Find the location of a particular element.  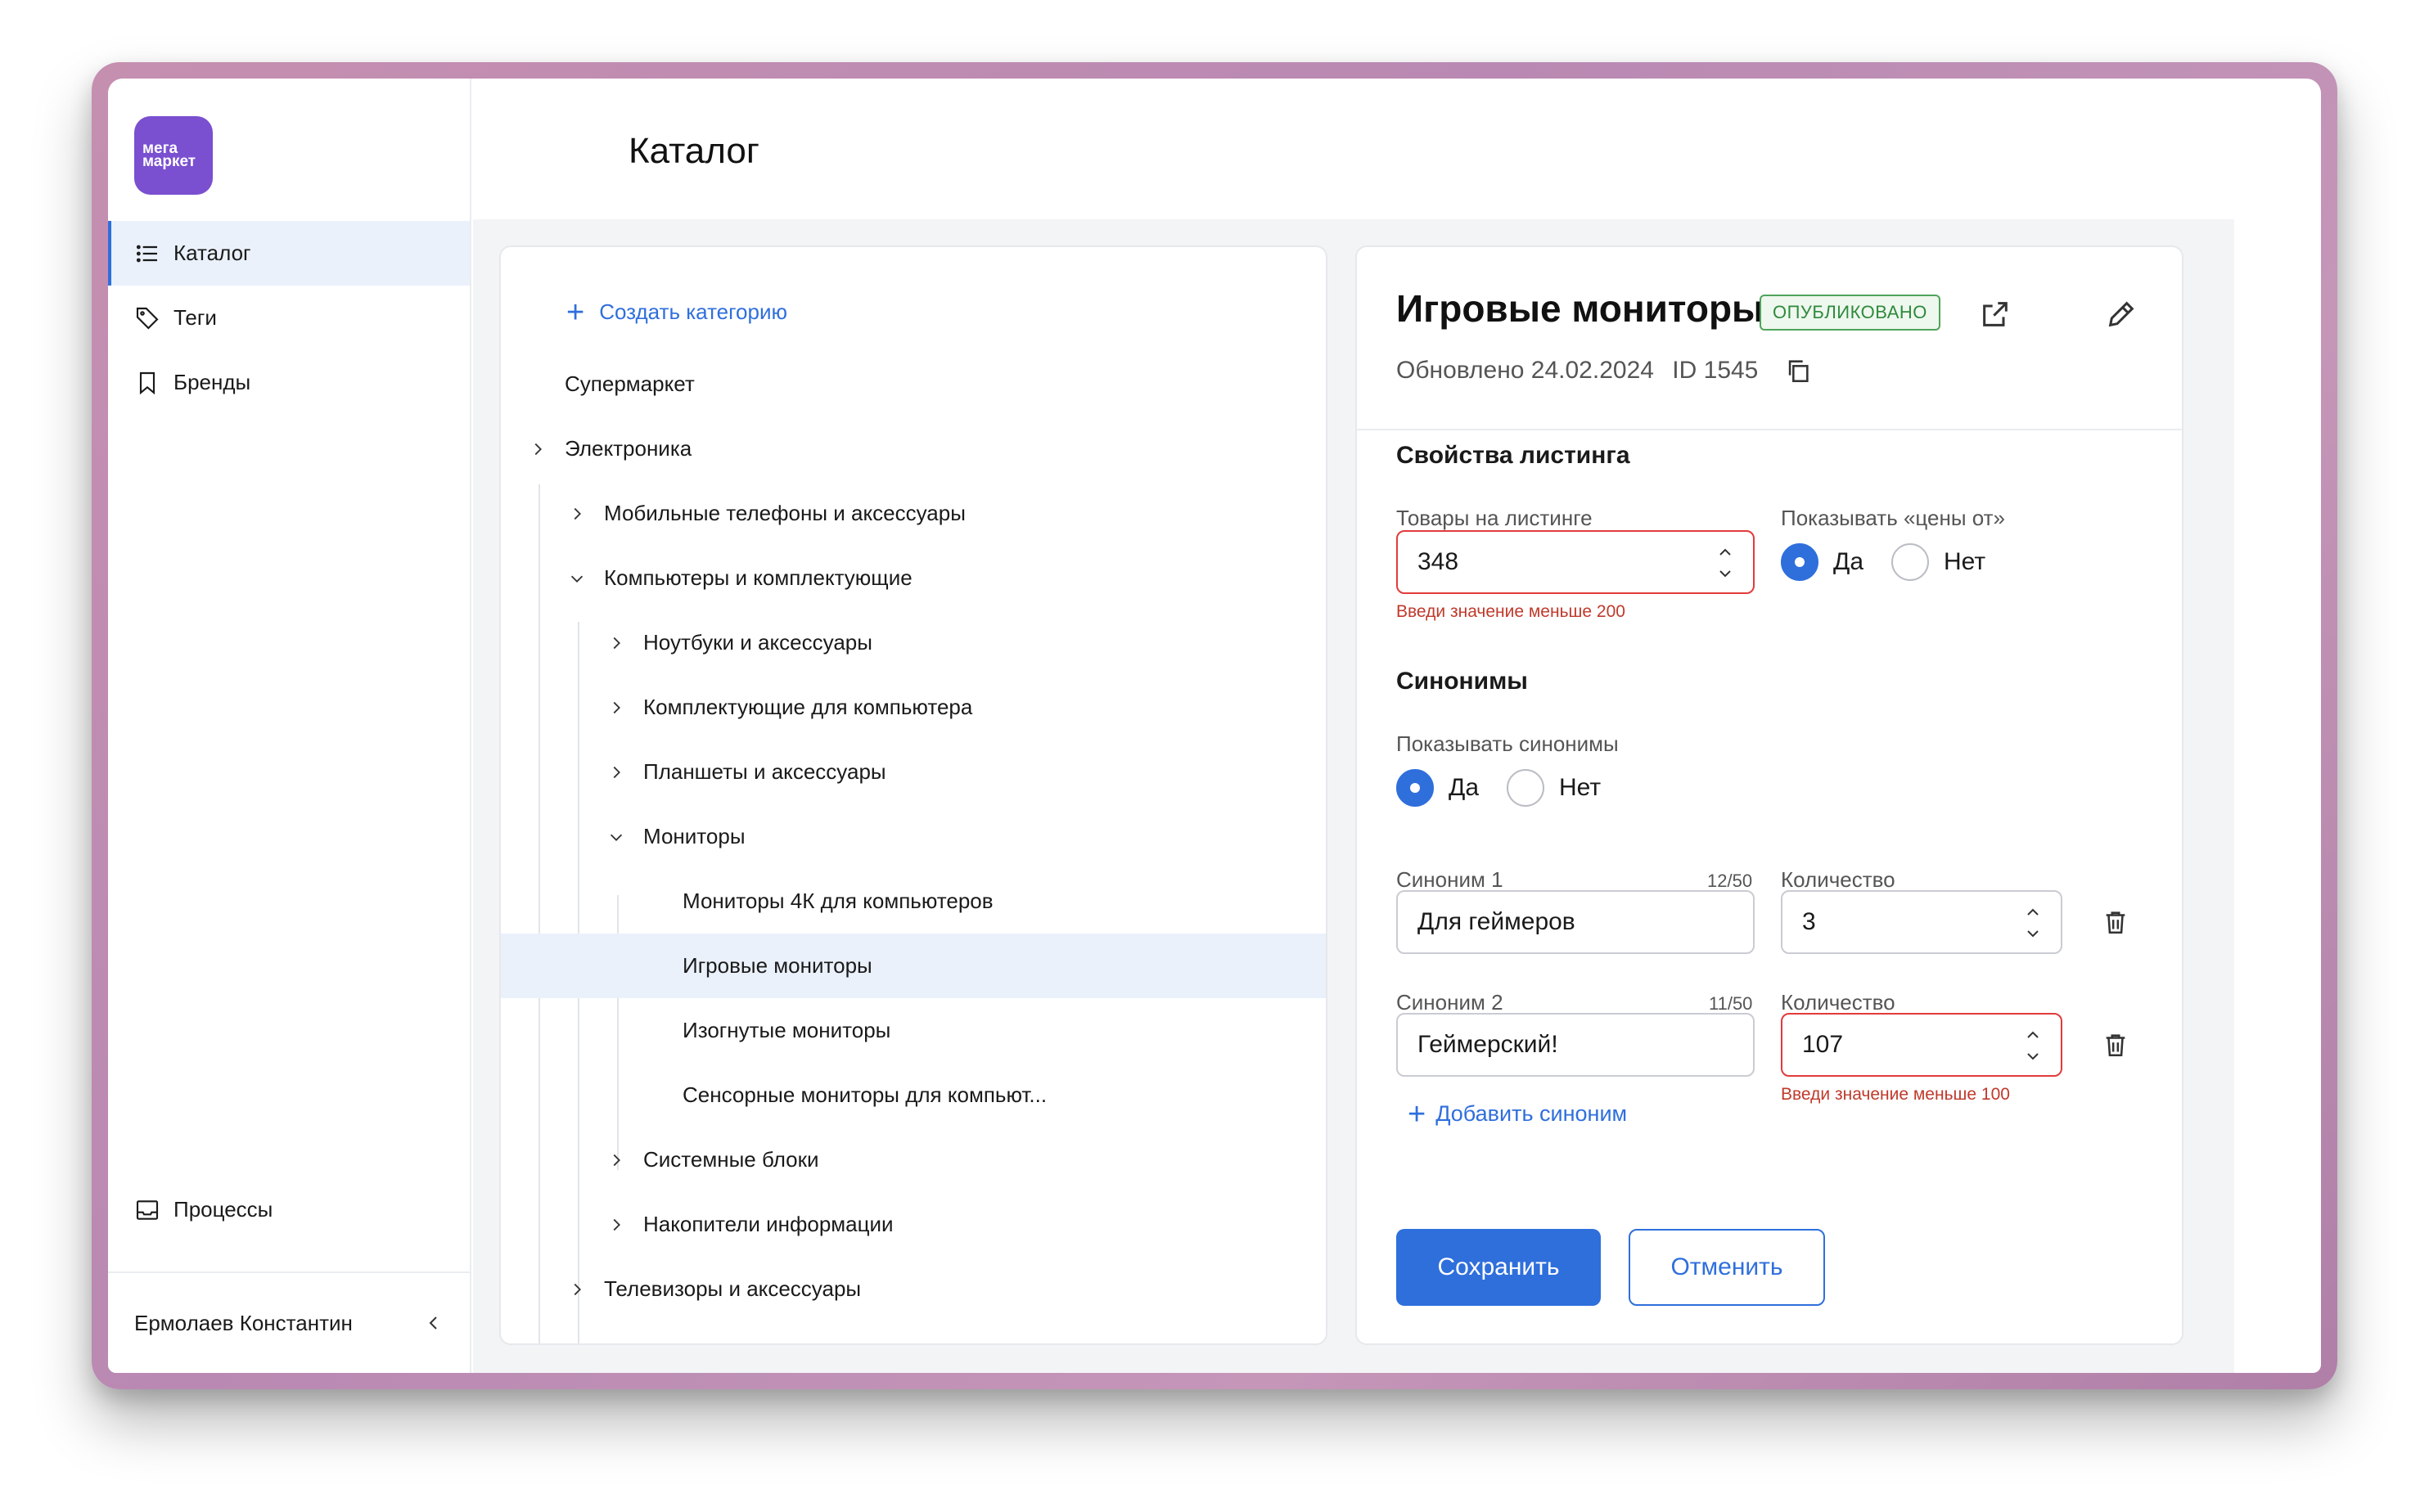

sidebar-item-label: Бренды is located at coordinates (212, 382).